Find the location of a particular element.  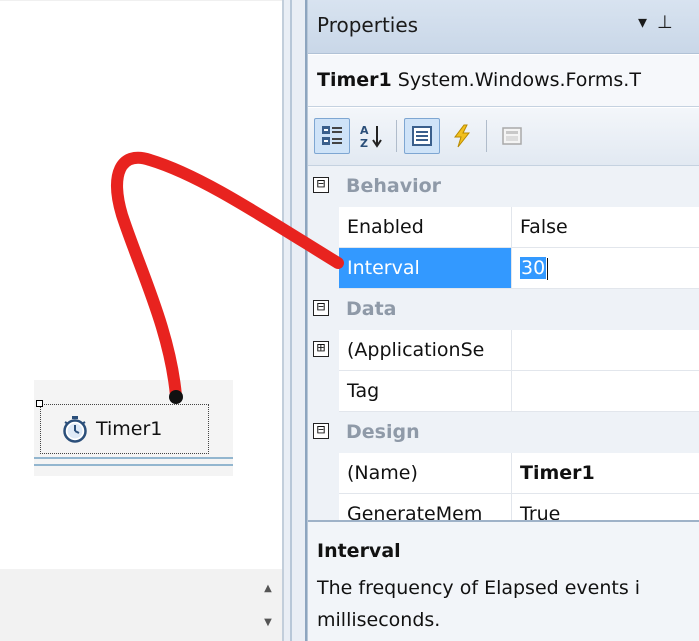

events-icon is located at coordinates (462, 136).